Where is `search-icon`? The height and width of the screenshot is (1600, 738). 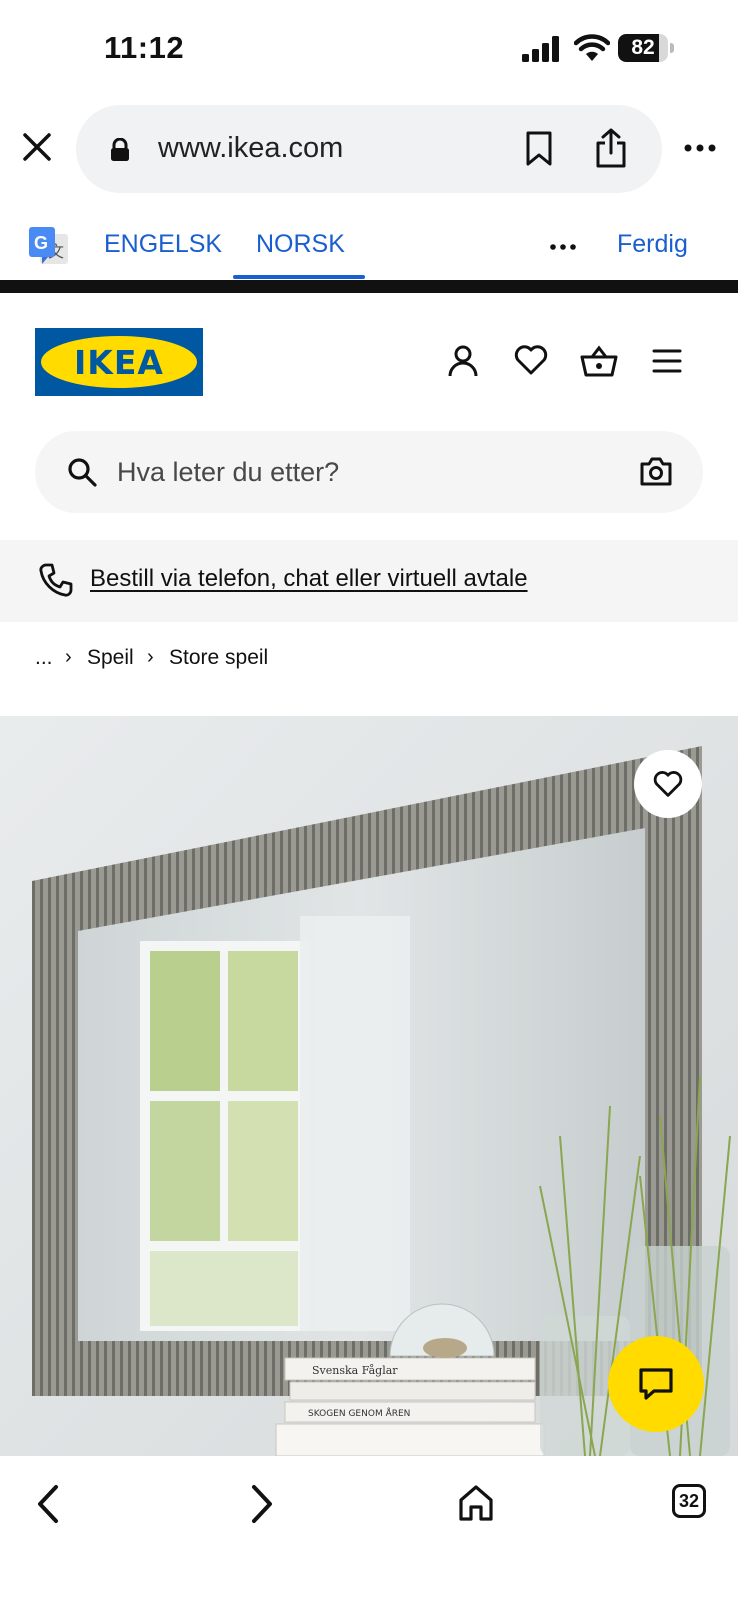
search-icon is located at coordinates (82, 472).